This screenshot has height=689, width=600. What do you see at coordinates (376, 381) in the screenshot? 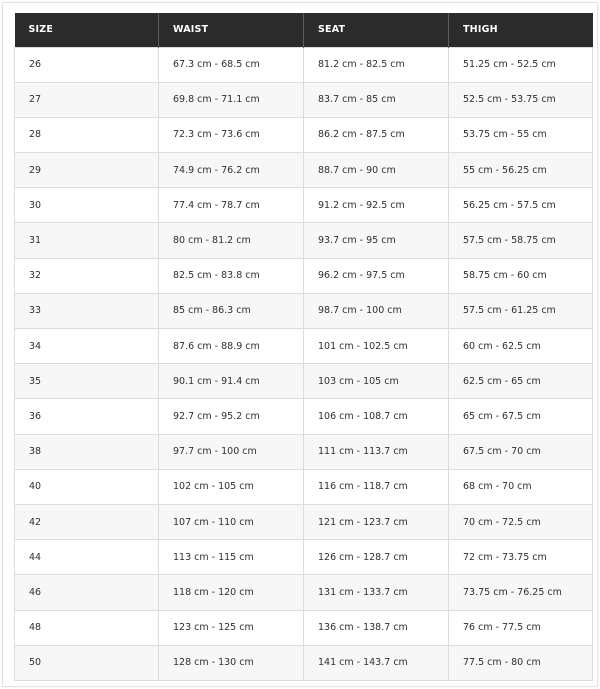
I see `seat-cell: 103 cm - 105 cm` at bounding box center [376, 381].